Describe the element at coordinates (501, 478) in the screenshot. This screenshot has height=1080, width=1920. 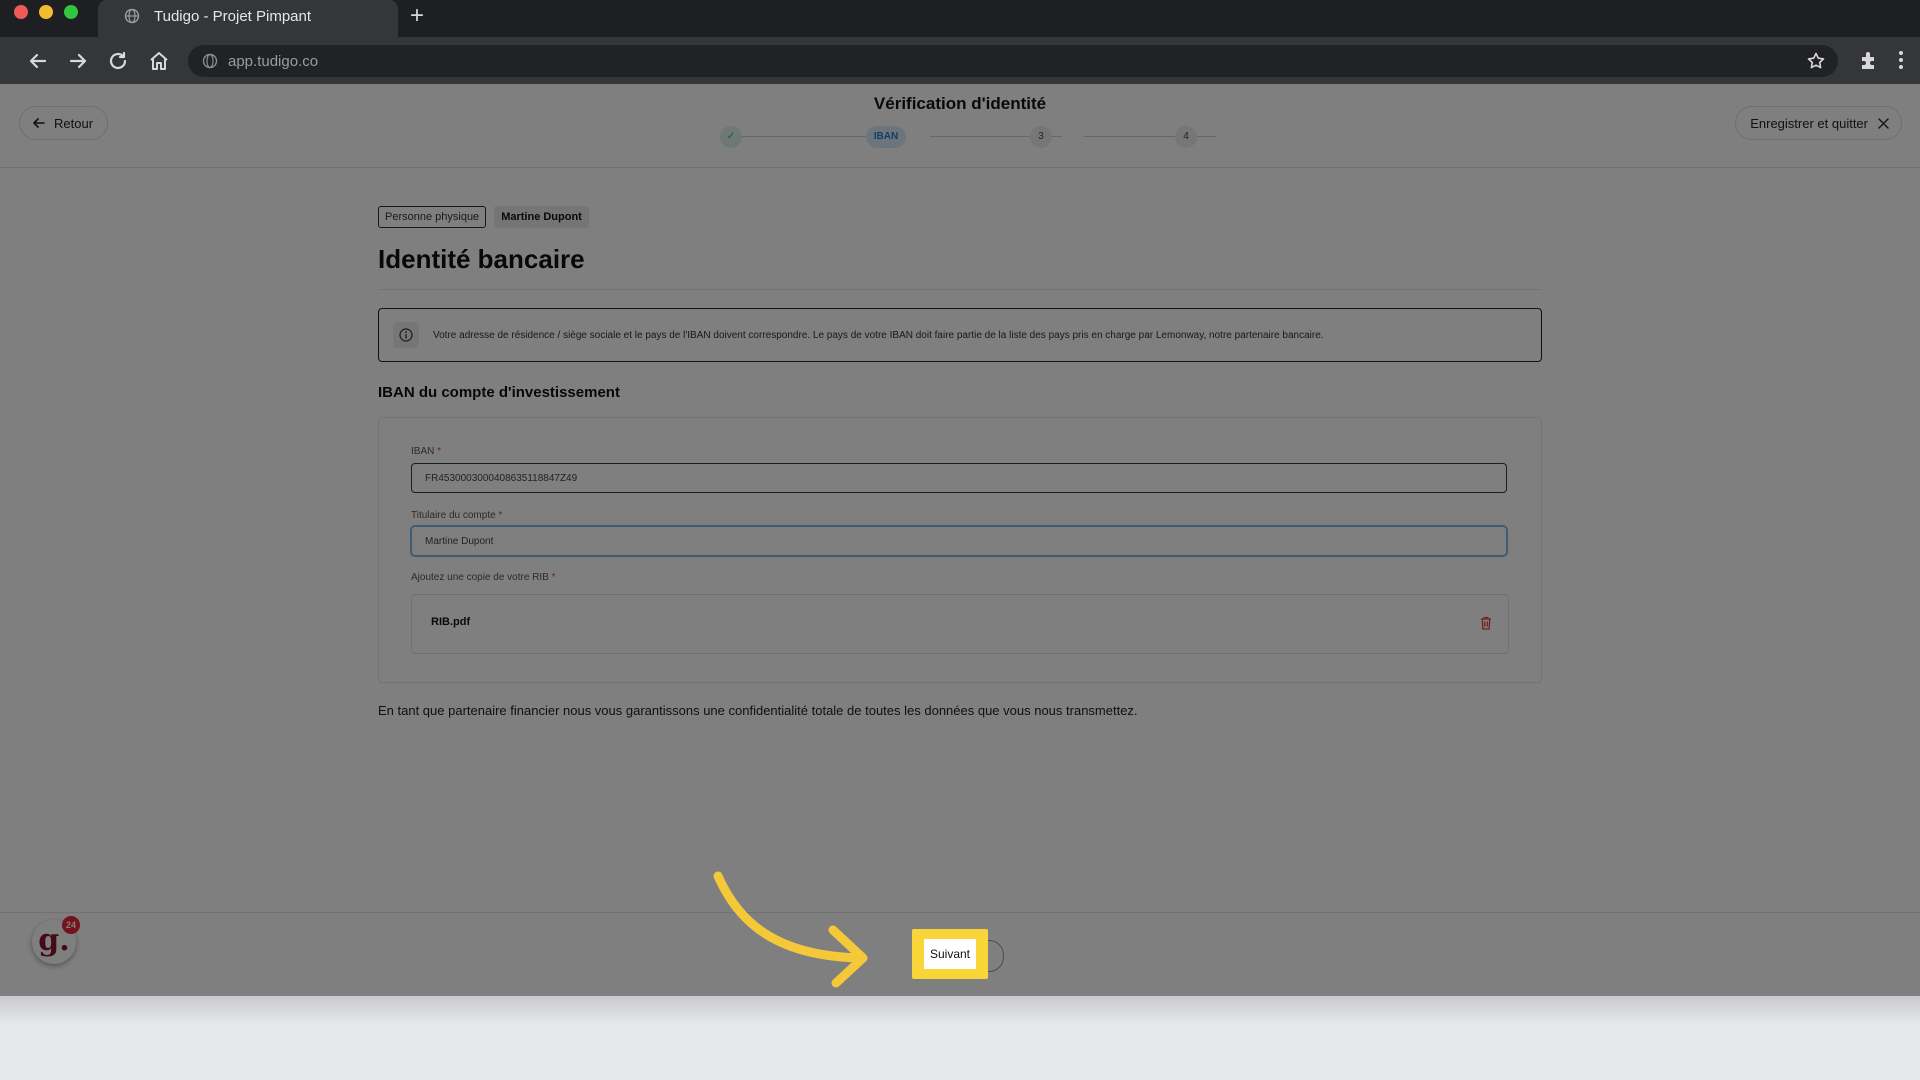
I see `iban-value: FR4530003000408635118847Z49` at that location.